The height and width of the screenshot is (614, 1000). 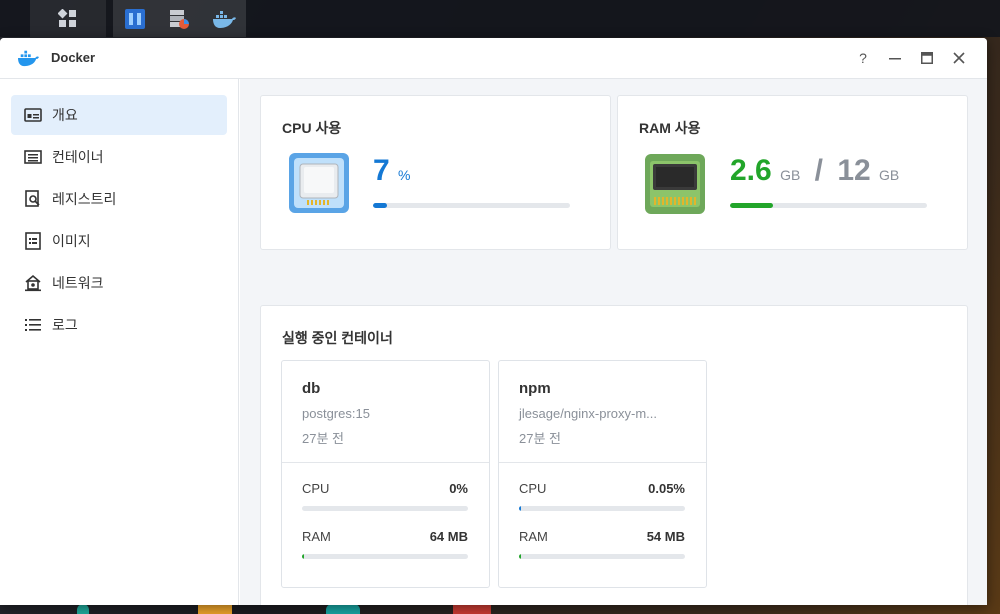 I want to click on main-menu-icon, so click(x=67, y=17).